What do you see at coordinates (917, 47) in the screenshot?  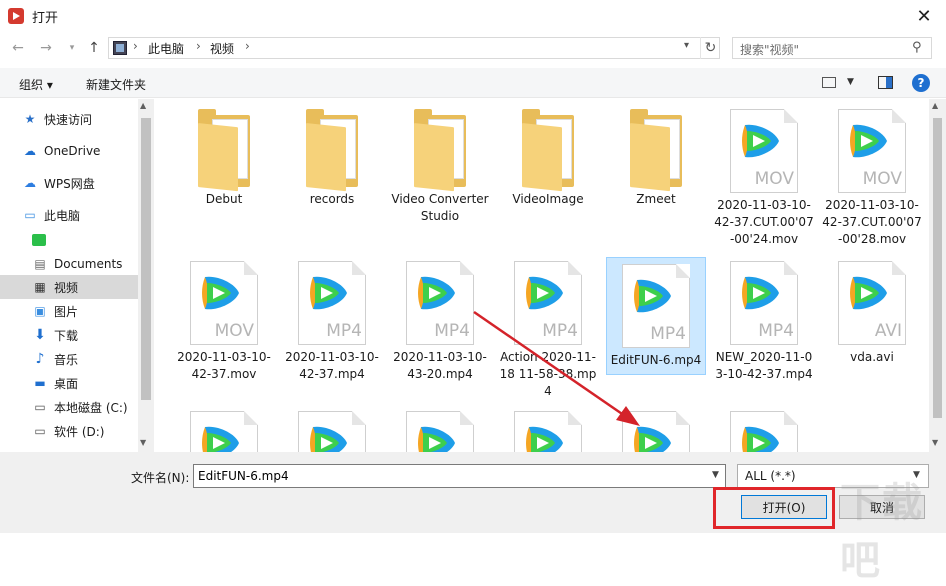 I see `search-icon: ⚲` at bounding box center [917, 47].